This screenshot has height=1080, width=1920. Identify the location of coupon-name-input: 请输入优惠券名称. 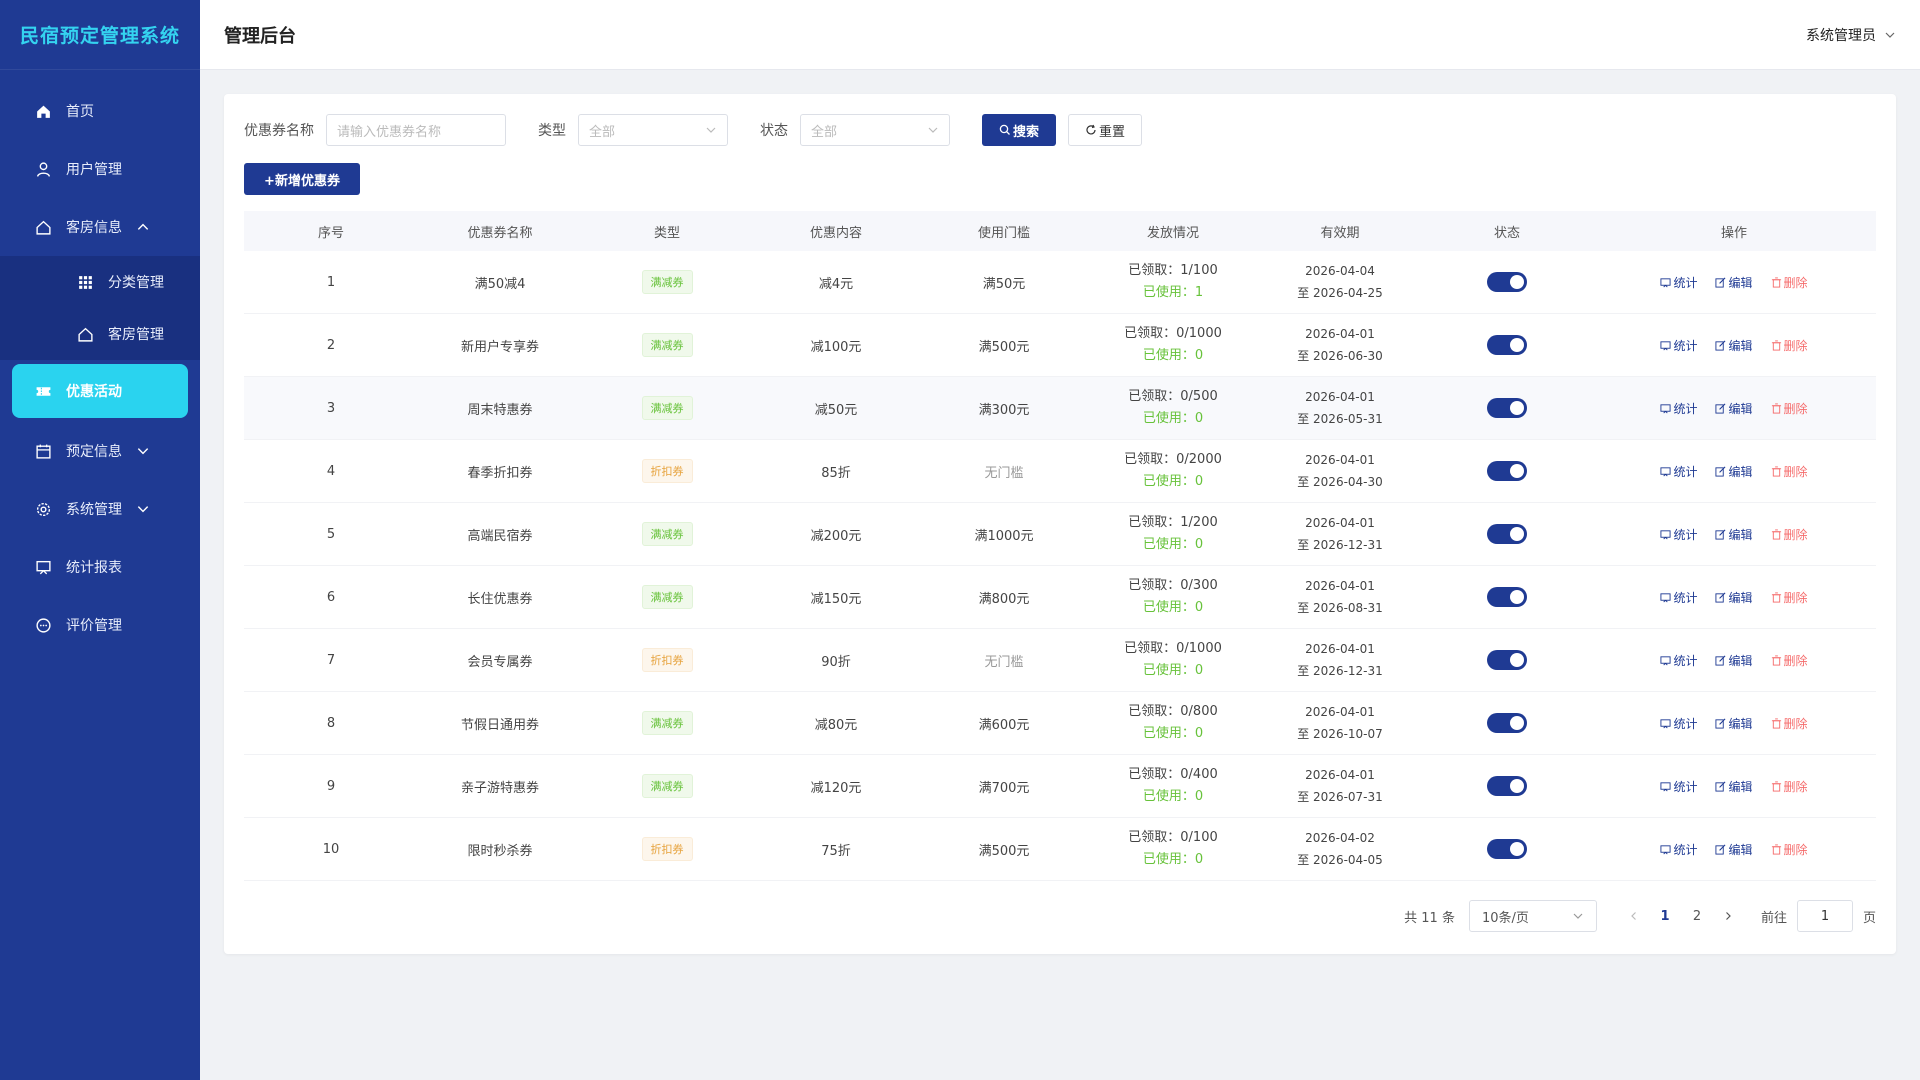
(416, 130).